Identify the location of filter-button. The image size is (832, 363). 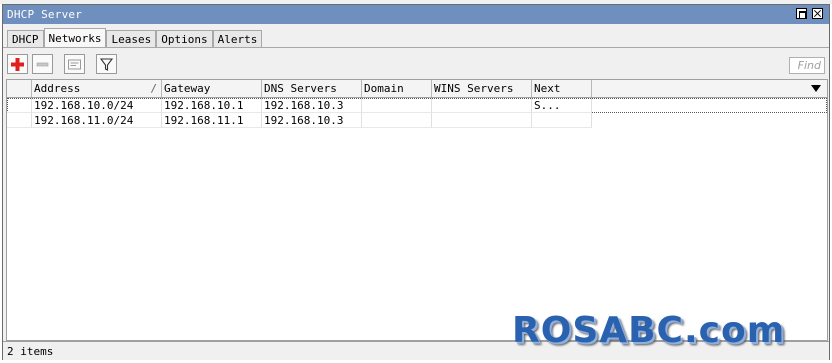
(106, 64).